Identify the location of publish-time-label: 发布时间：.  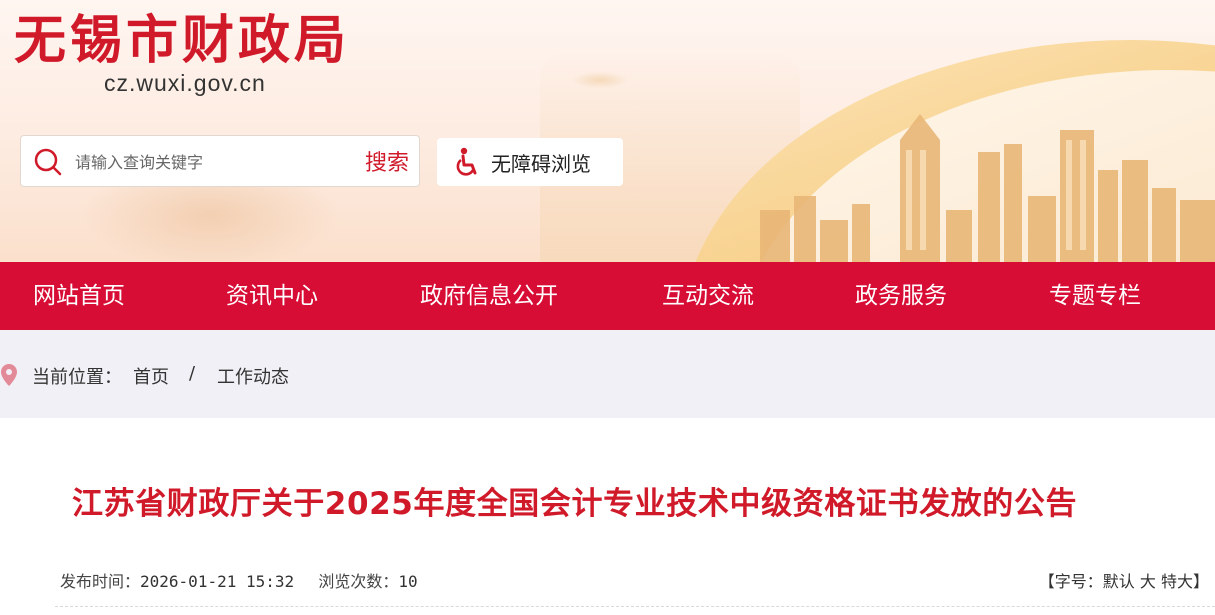
(100, 581).